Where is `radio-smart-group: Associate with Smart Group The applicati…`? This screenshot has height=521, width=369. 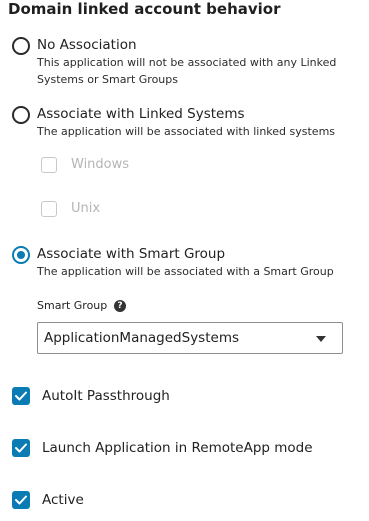 radio-smart-group: Associate with Smart Group The applicati… is located at coordinates (182, 263).